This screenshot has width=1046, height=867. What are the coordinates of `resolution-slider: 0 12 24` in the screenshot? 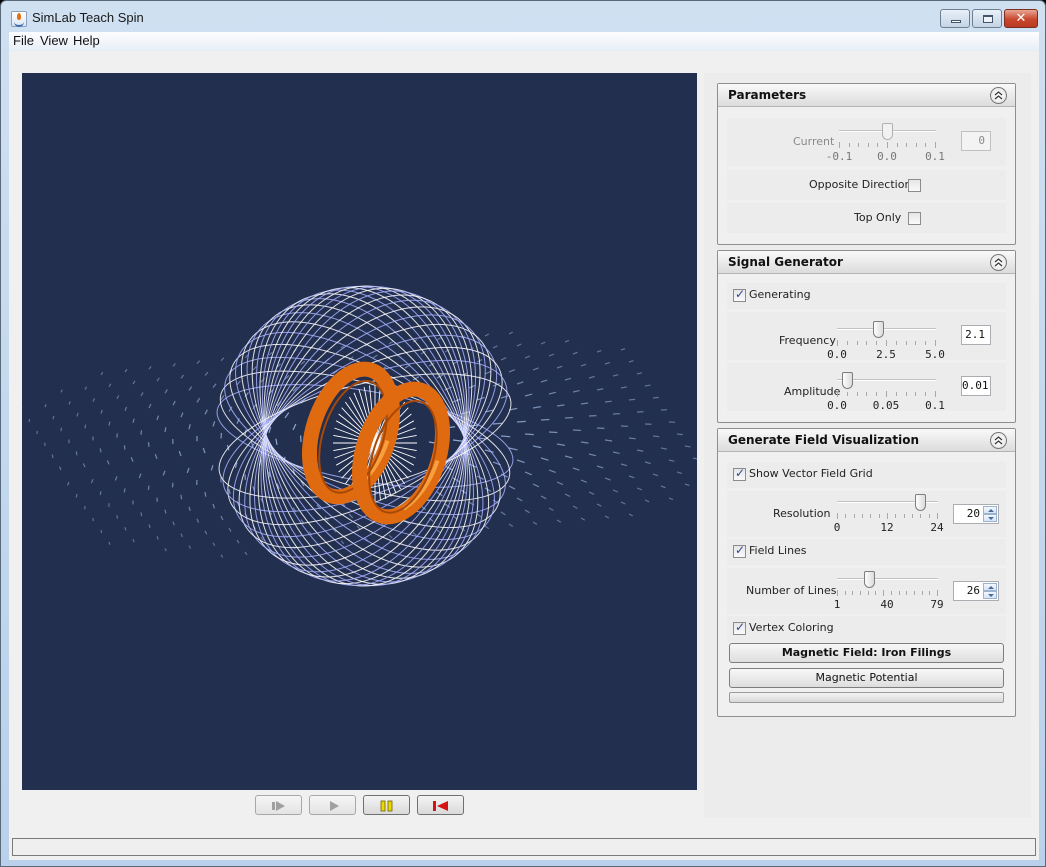 It's located at (889, 514).